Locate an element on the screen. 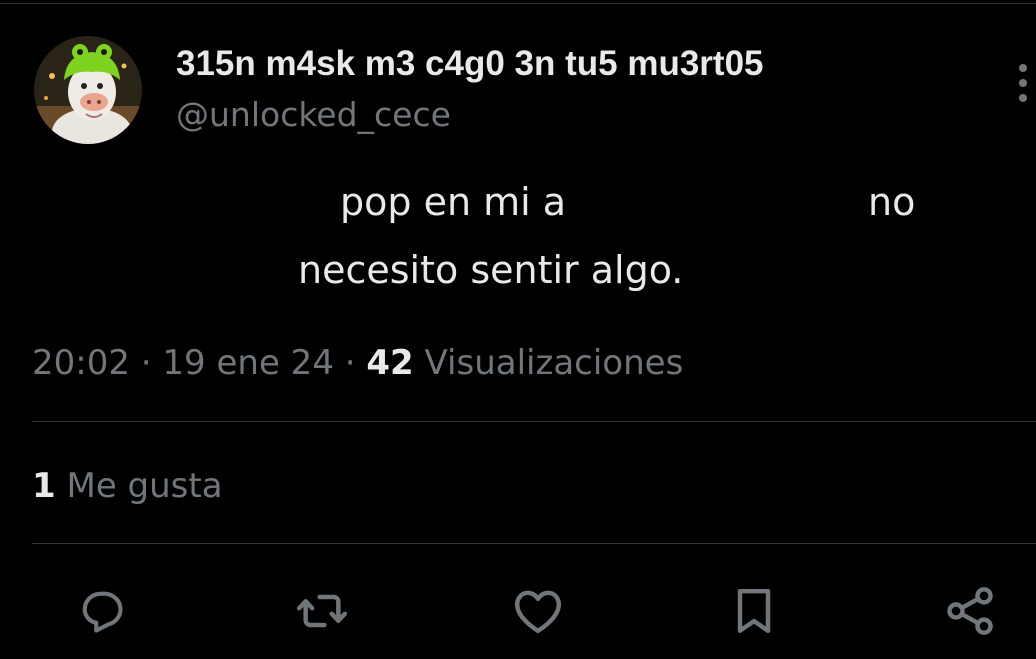 This screenshot has height=659, width=1036. bookmark-button is located at coordinates (754, 611).